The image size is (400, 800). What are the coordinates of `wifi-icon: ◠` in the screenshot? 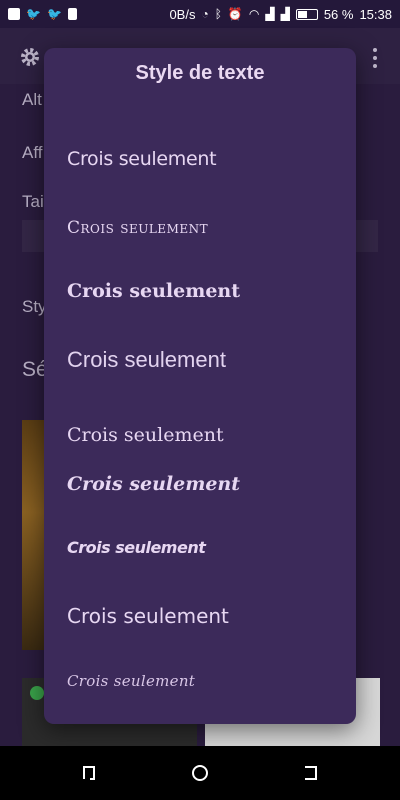 It's located at (254, 14).